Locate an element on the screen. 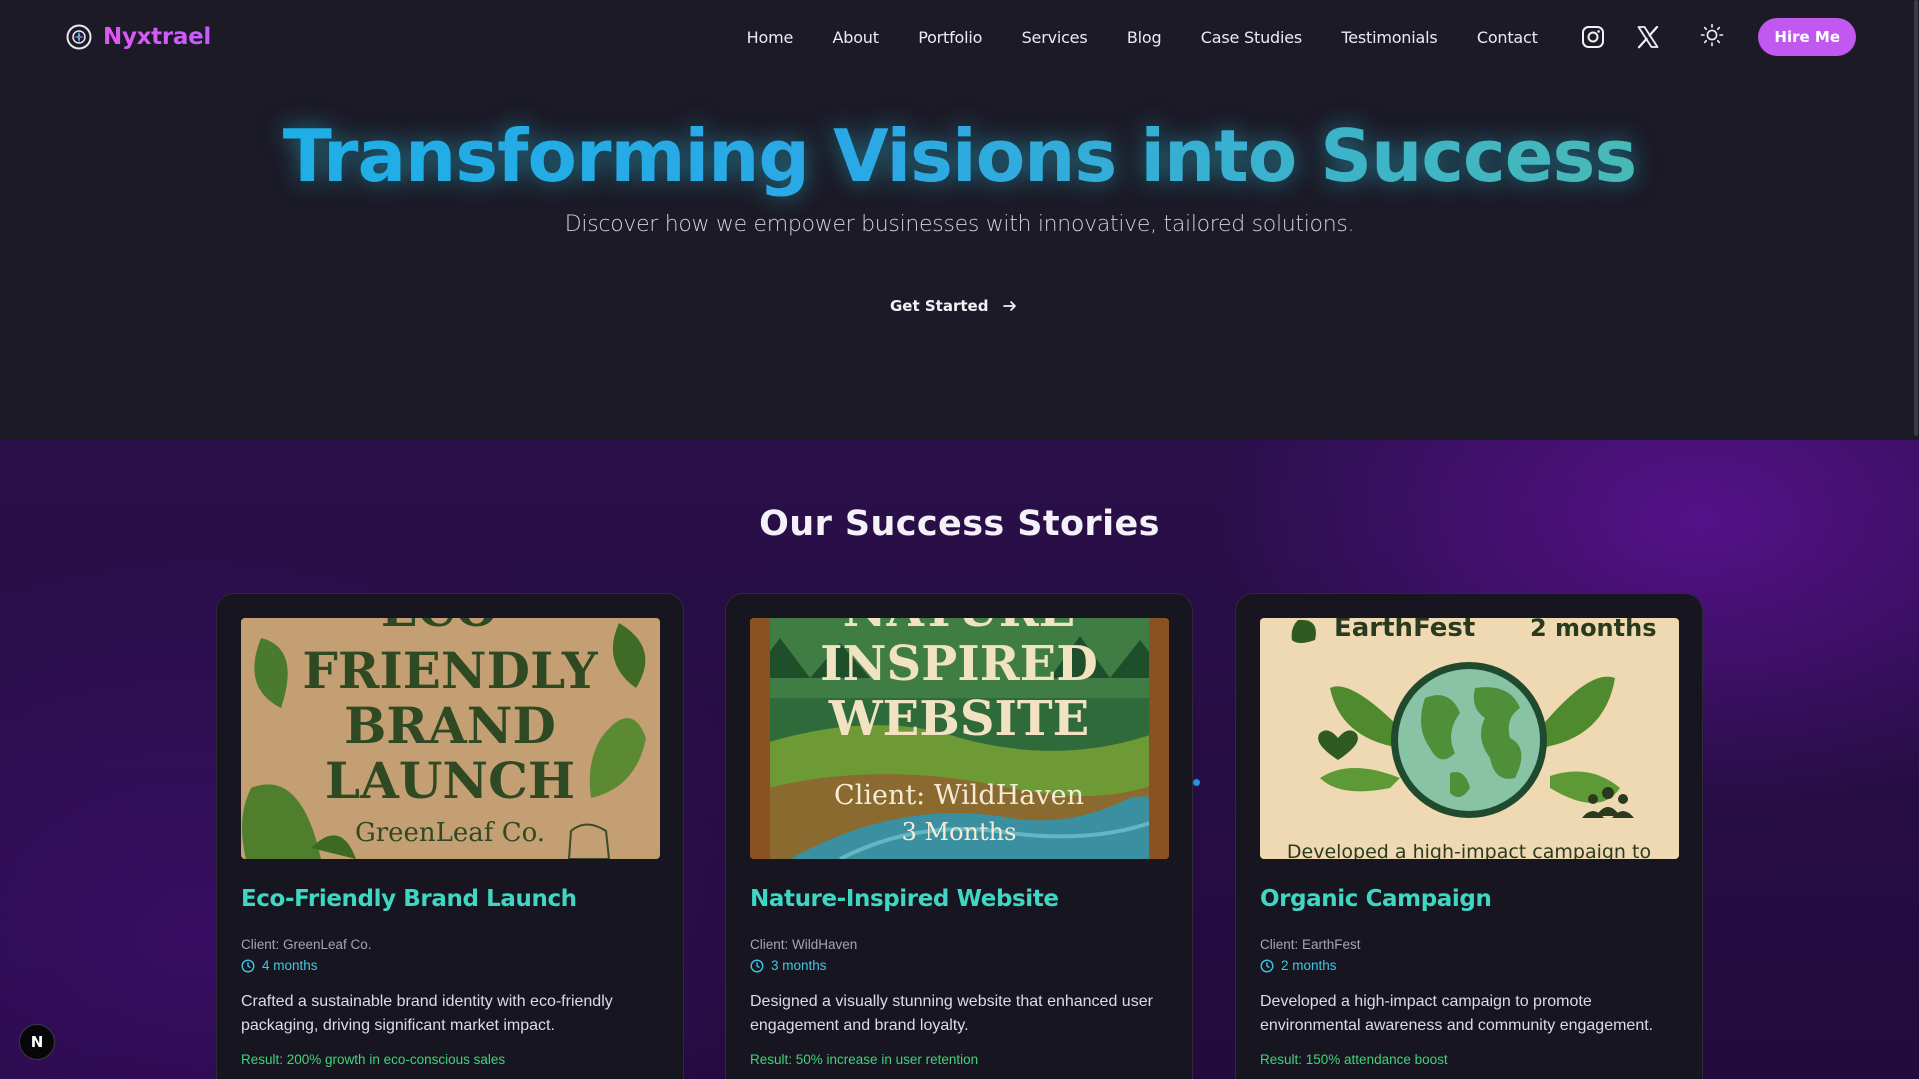 The width and height of the screenshot is (1919, 1079). story-card-result: Result: 150% attendance boost is located at coordinates (1354, 1059).